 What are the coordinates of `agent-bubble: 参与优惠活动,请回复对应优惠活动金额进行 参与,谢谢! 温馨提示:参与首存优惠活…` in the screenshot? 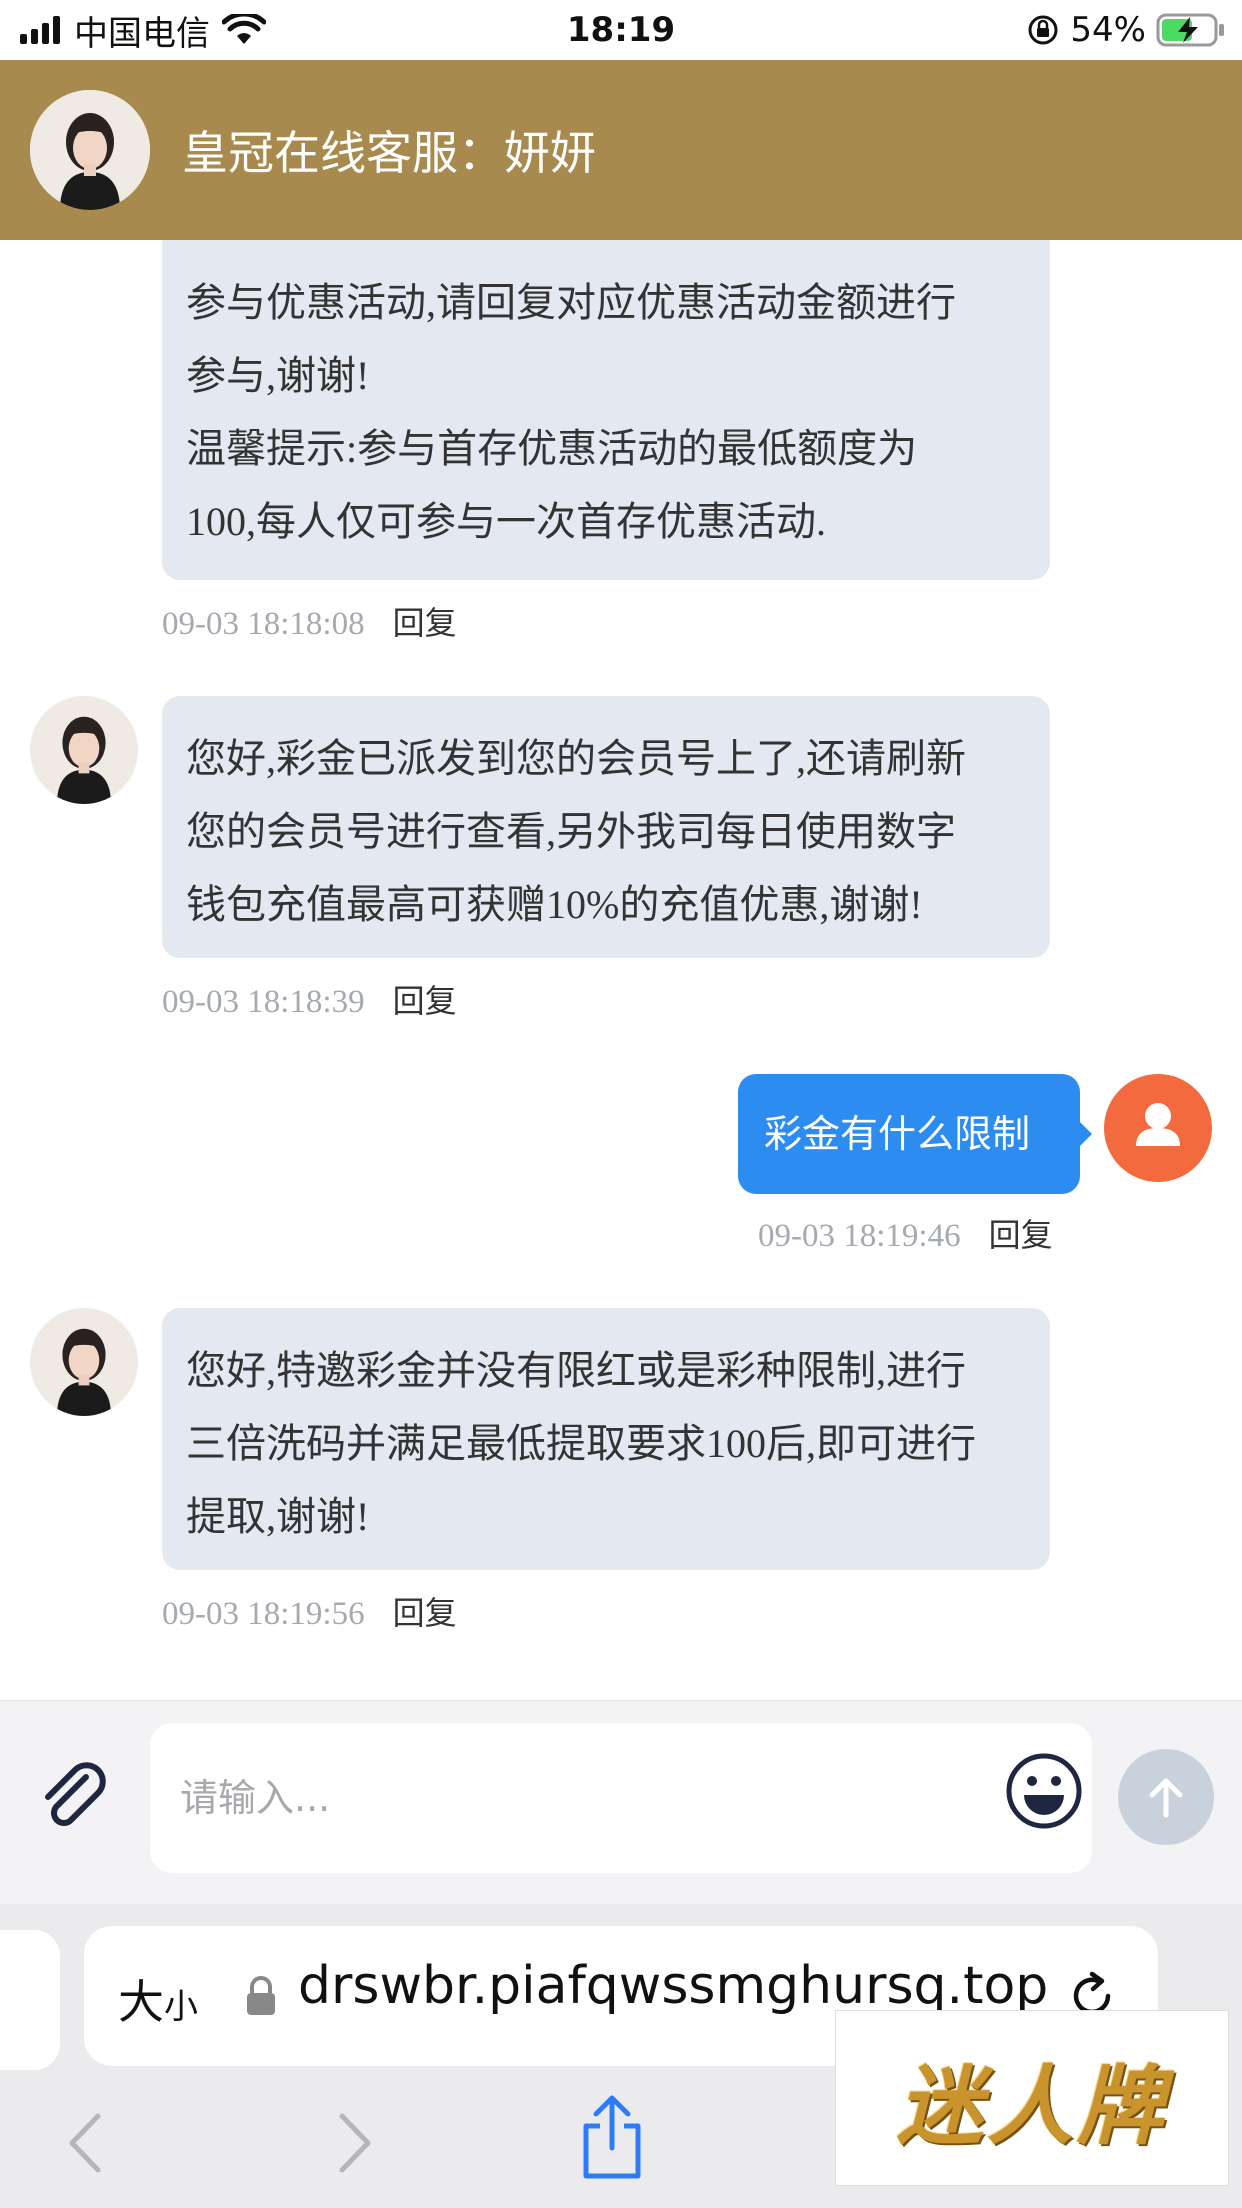 It's located at (606, 410).